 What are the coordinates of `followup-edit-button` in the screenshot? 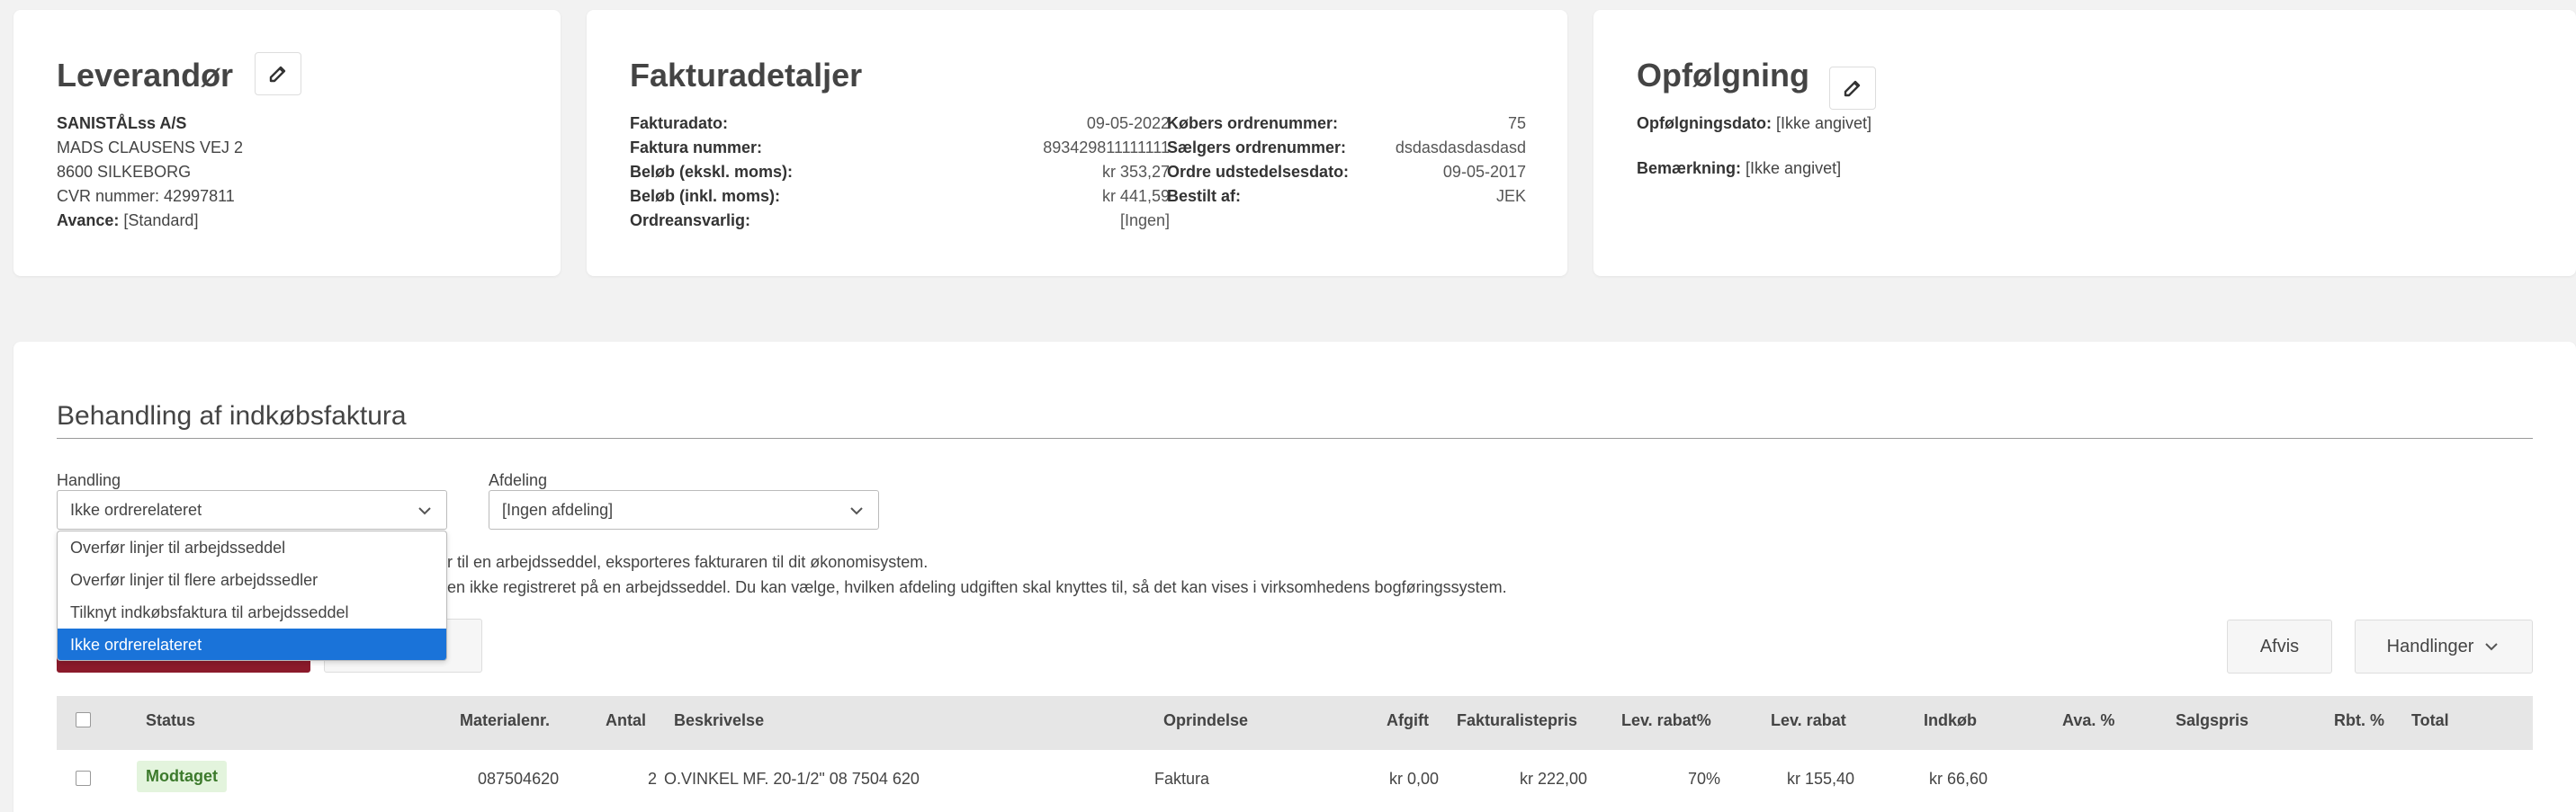 It's located at (1853, 88).